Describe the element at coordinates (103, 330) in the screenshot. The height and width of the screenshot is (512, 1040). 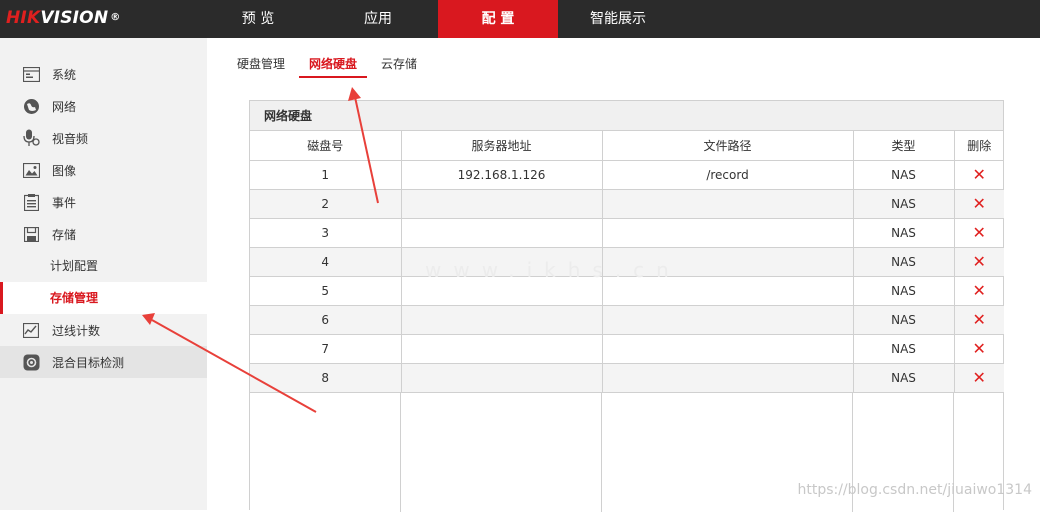
I see `sidebar-item-line-crossing-count: 过线计数` at that location.